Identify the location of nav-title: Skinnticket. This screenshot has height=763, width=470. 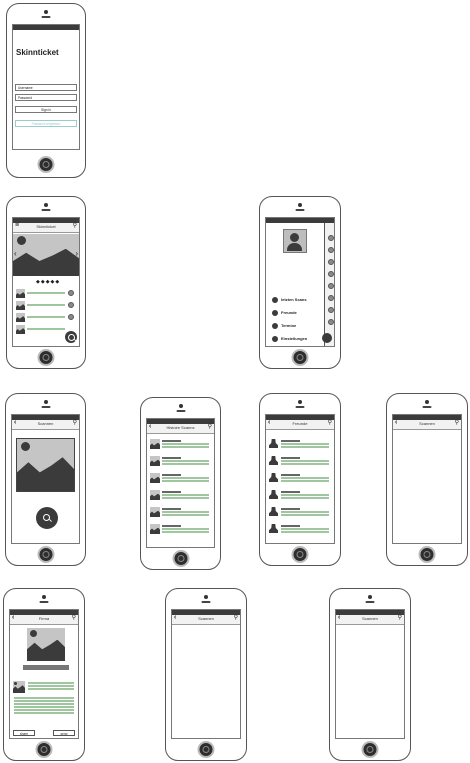
(46, 226).